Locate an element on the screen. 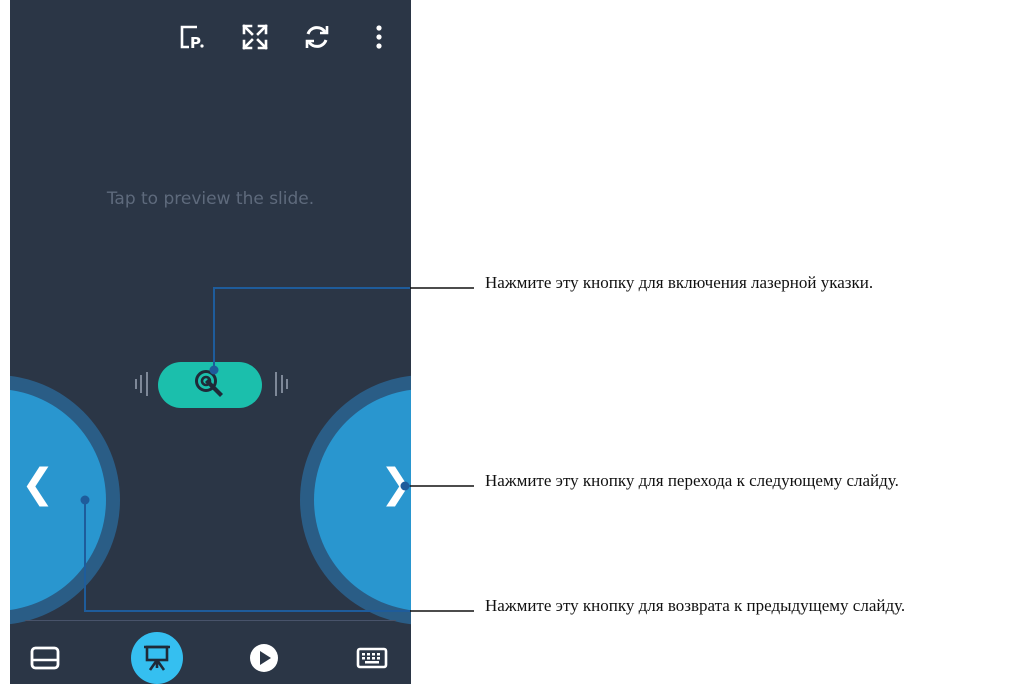  keyboard-icon is located at coordinates (372, 658).